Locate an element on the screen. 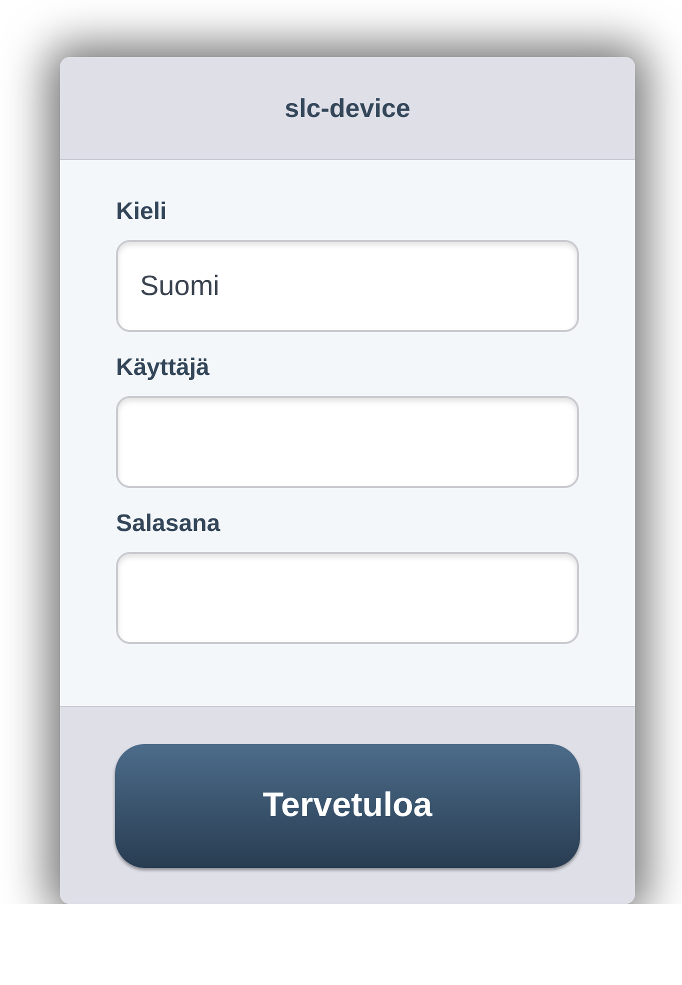  field-label: Kieli is located at coordinates (141, 212).